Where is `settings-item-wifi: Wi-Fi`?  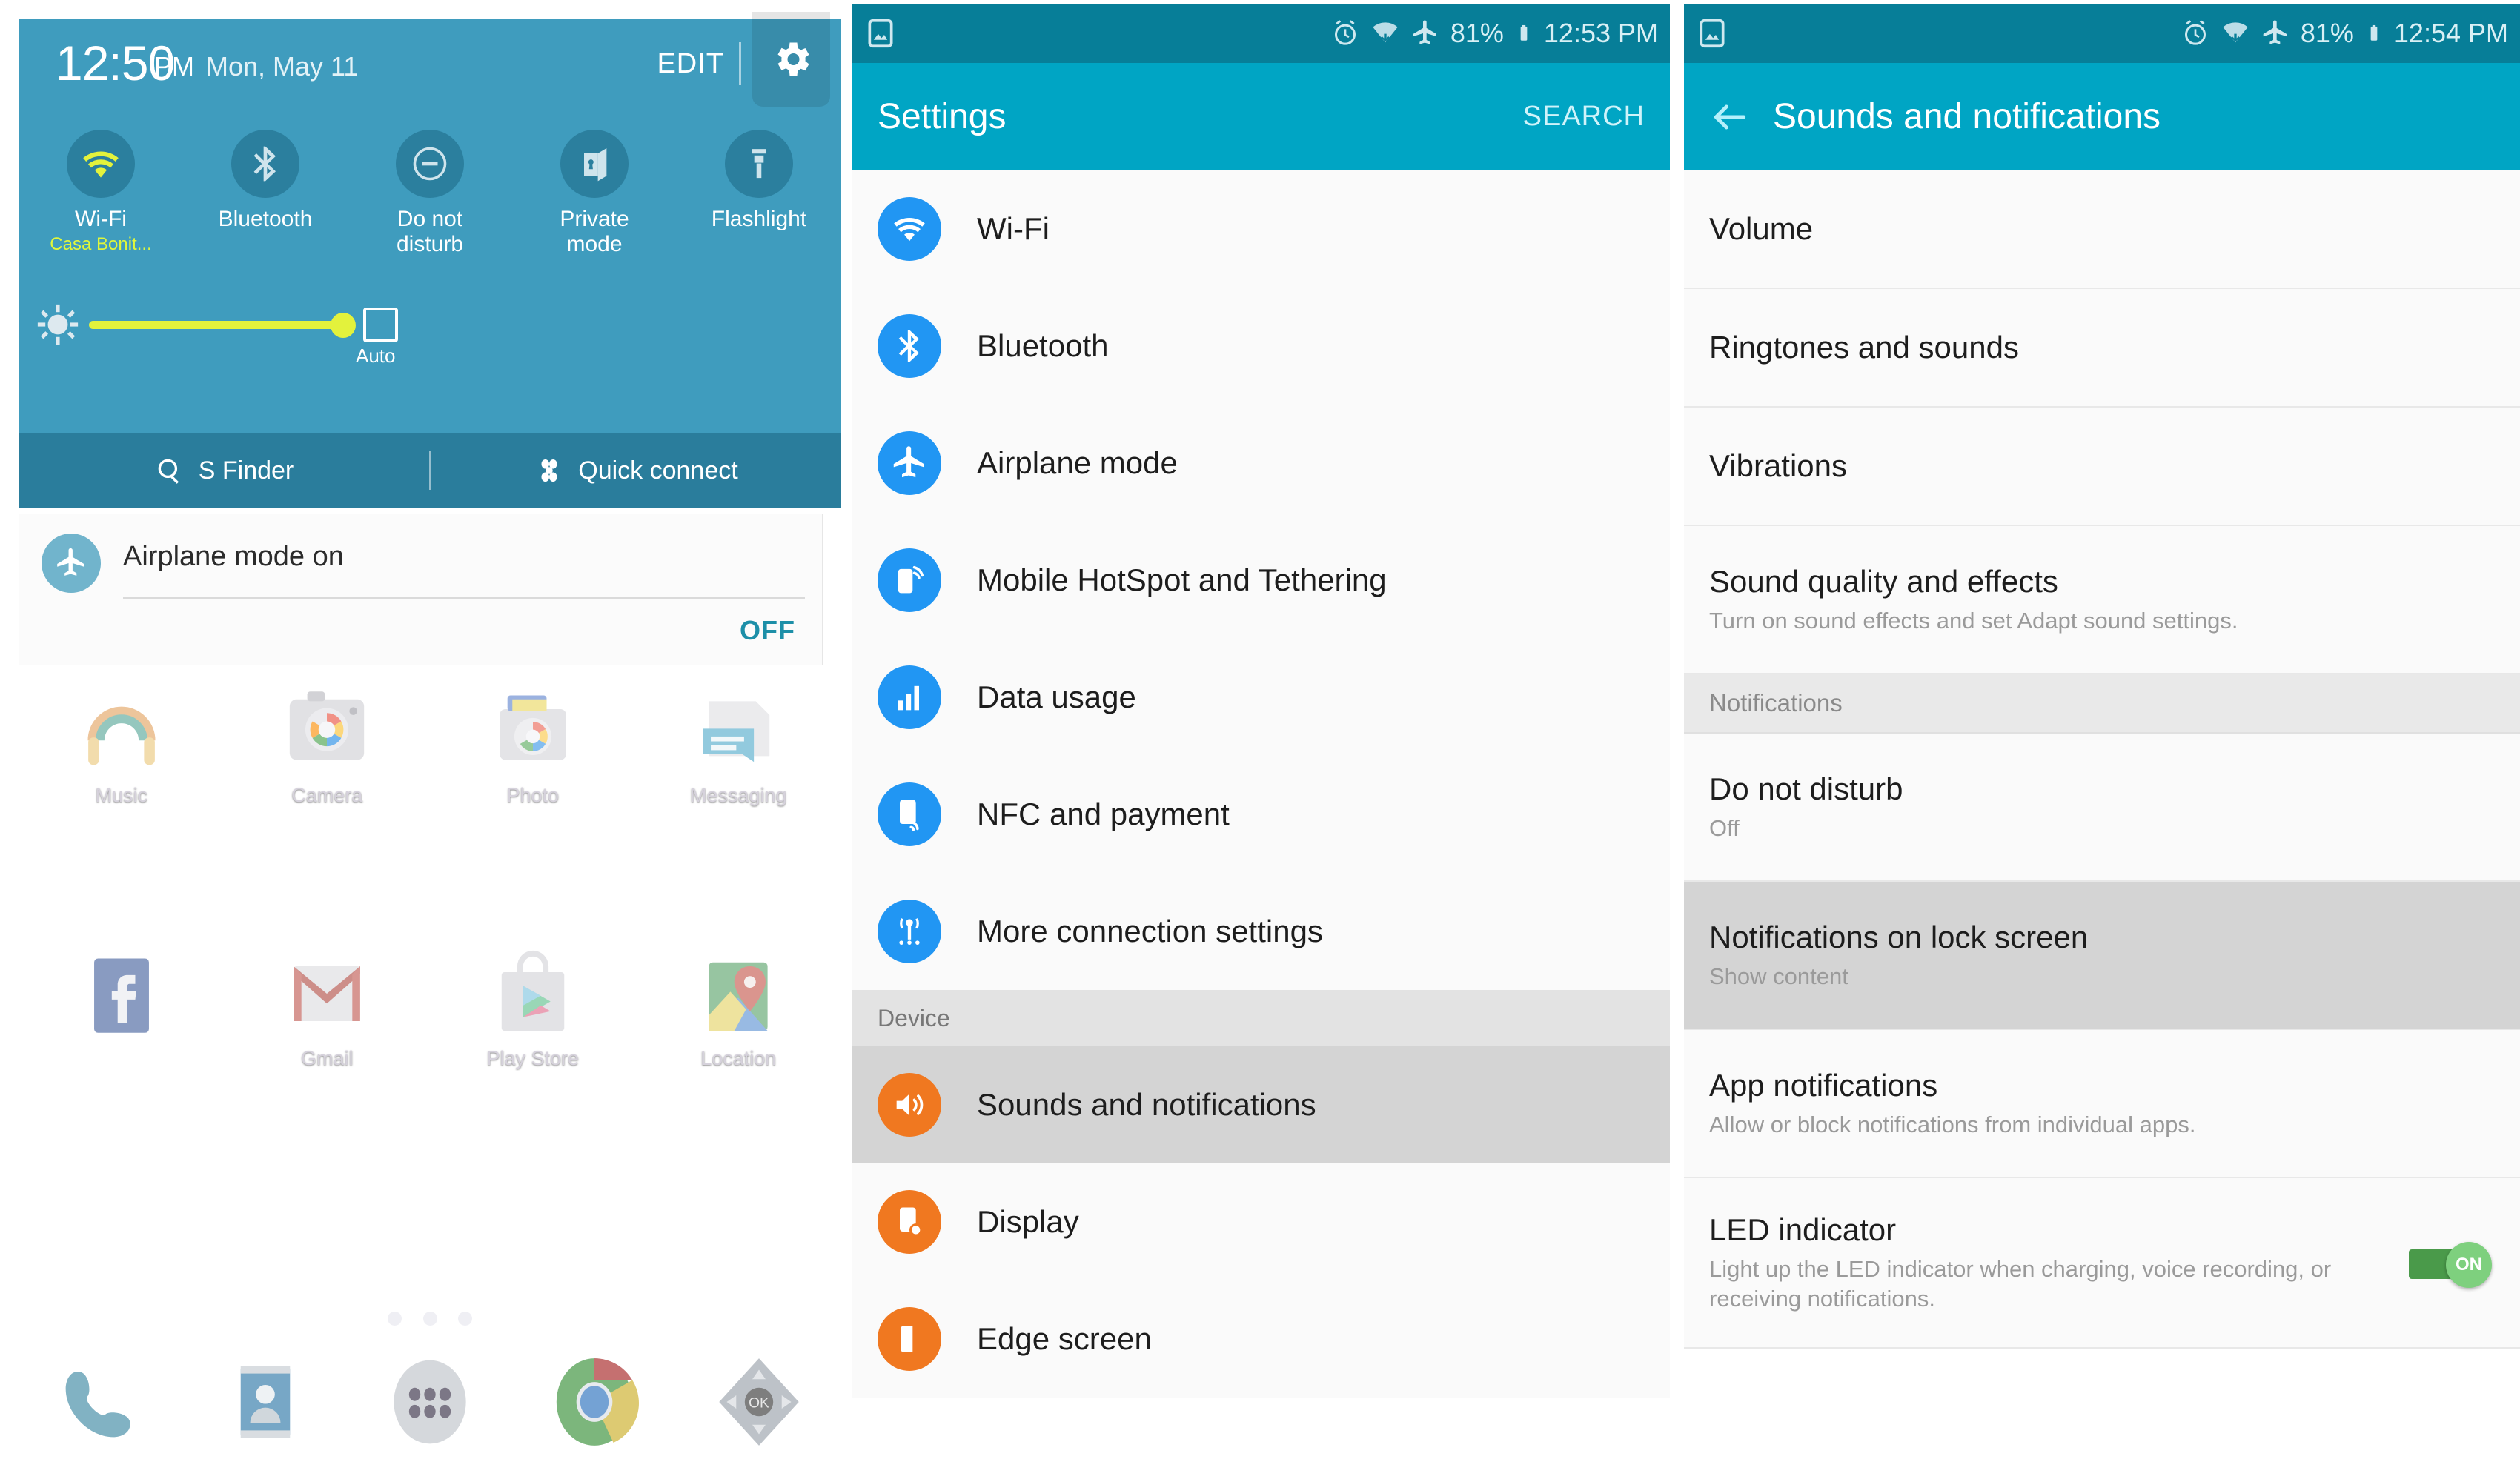 settings-item-wifi: Wi-Fi is located at coordinates (1261, 229).